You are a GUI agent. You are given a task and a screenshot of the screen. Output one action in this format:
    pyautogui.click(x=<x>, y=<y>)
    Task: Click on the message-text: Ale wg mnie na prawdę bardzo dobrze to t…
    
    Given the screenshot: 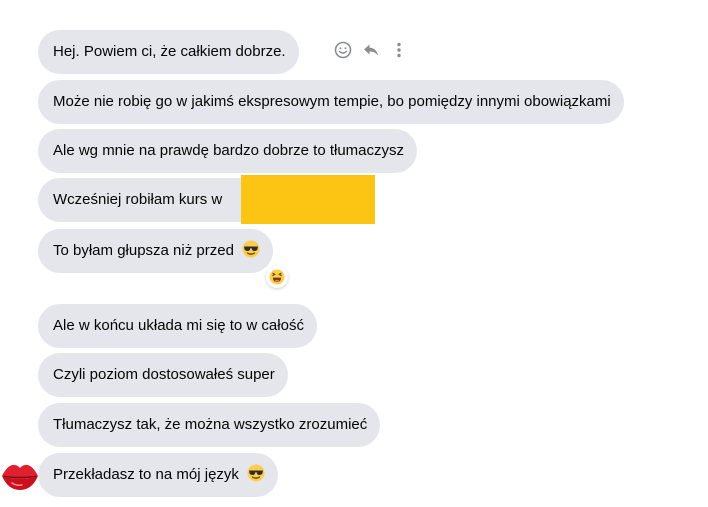 What is the action you would take?
    pyautogui.click(x=229, y=150)
    